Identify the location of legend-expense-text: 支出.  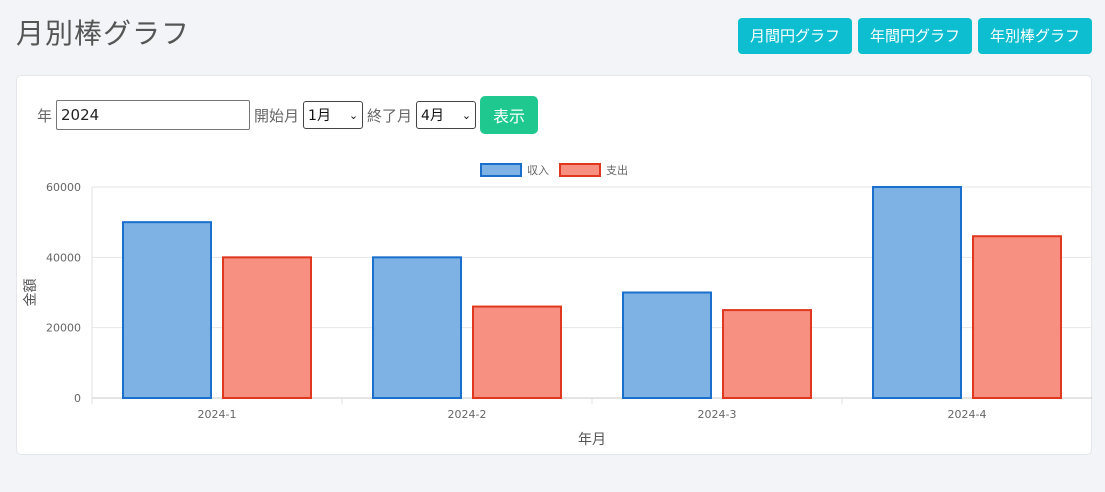
(617, 170).